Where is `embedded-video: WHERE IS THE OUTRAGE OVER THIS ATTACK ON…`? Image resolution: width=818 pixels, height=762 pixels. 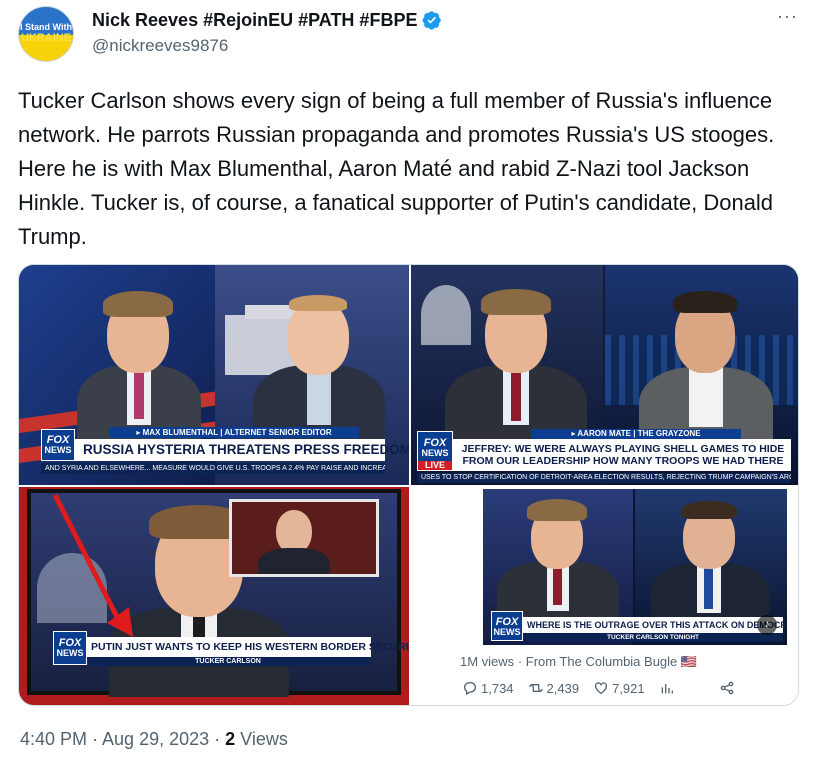 embedded-video: WHERE IS THE OUTRAGE OVER THIS ATTACK ON… is located at coordinates (635, 567).